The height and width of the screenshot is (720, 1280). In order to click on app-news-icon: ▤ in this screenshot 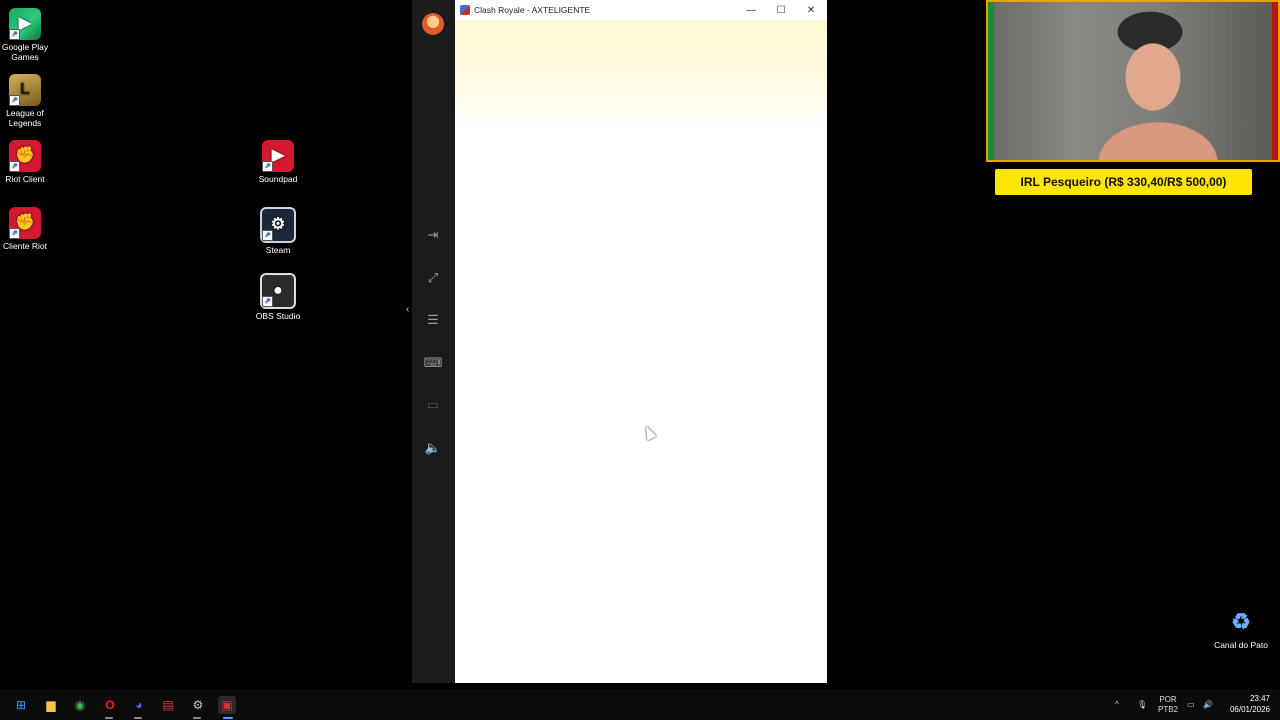, I will do `click(168, 705)`.